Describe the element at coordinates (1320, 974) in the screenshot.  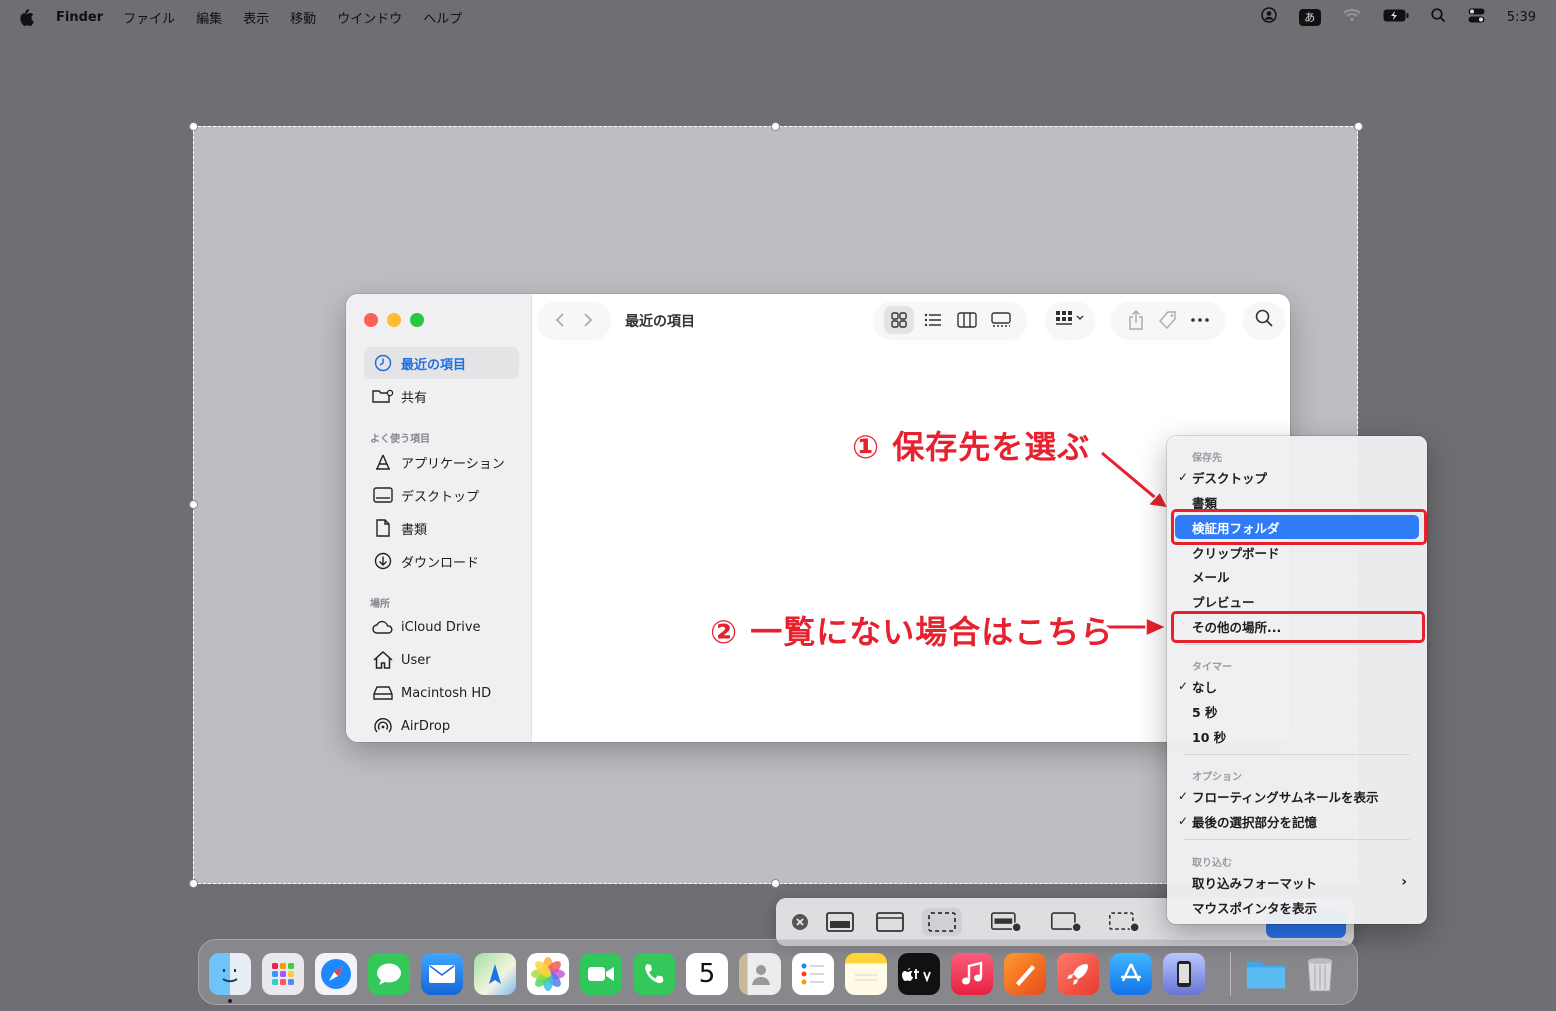
I see `trash-icon` at that location.